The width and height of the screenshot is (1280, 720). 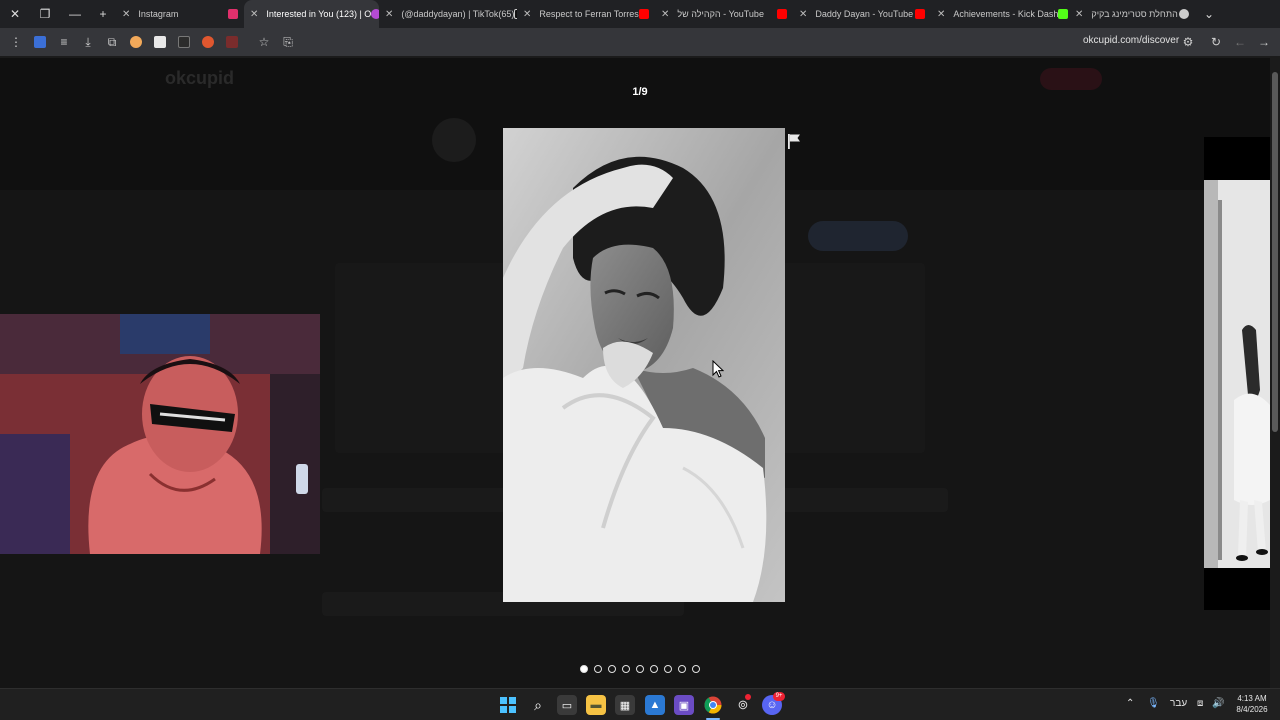 I want to click on tab-title: הקהילה של - YouTube, so click(x=720, y=14).